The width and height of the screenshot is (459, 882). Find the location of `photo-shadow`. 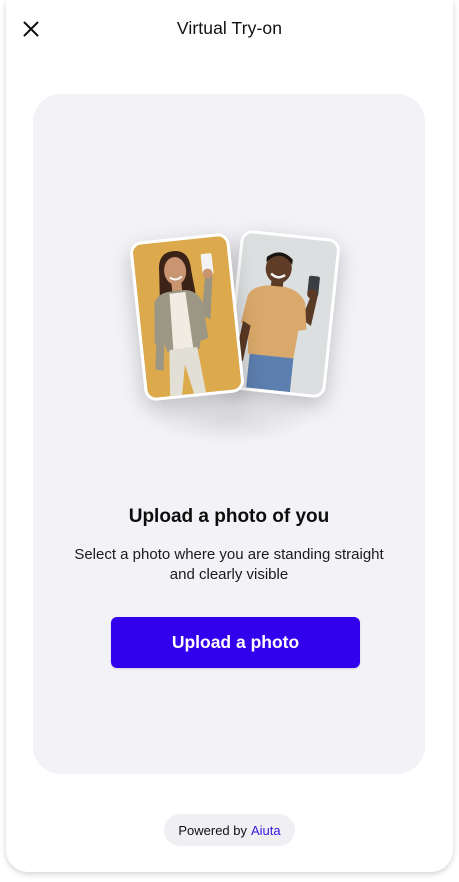

photo-shadow is located at coordinates (230, 419).